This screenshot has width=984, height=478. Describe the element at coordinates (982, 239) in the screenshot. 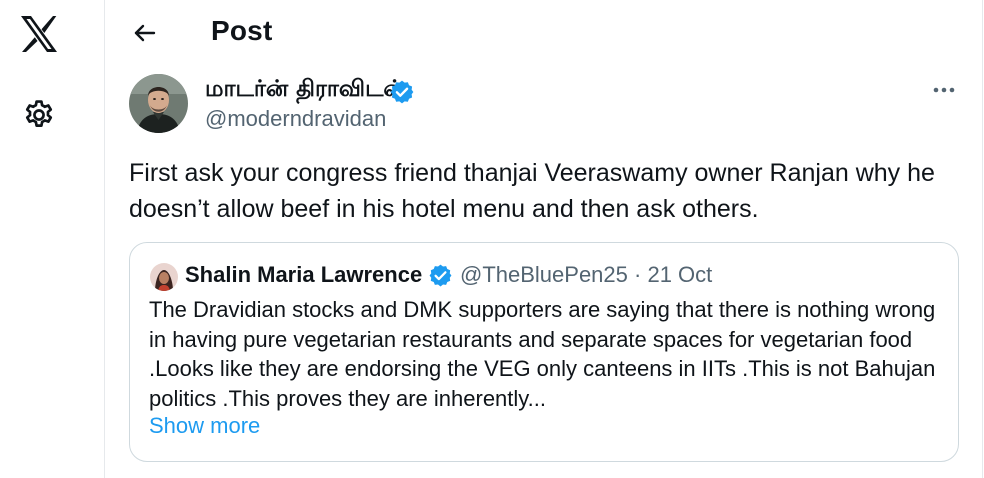

I see `right-divider` at that location.